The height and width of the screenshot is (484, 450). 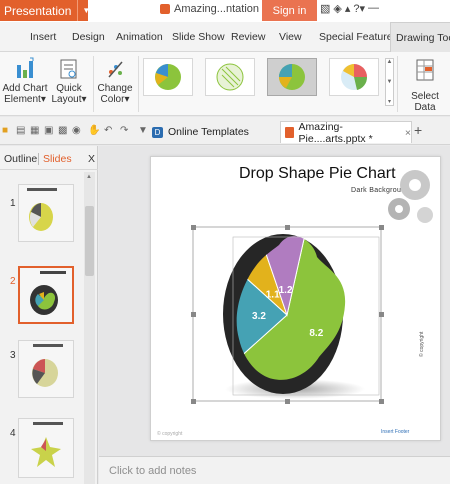 I want to click on select-data-button: Select Data, so click(x=425, y=85).